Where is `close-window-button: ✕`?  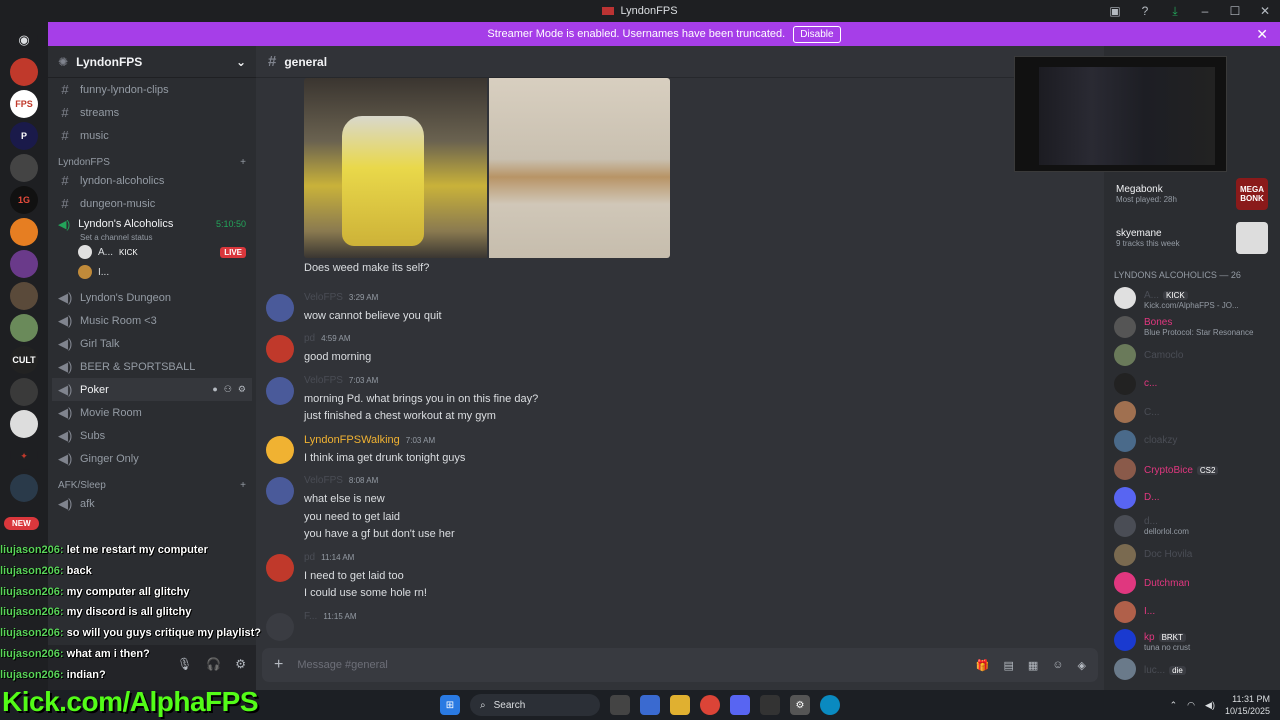
close-window-button: ✕ is located at coordinates (1265, 11).